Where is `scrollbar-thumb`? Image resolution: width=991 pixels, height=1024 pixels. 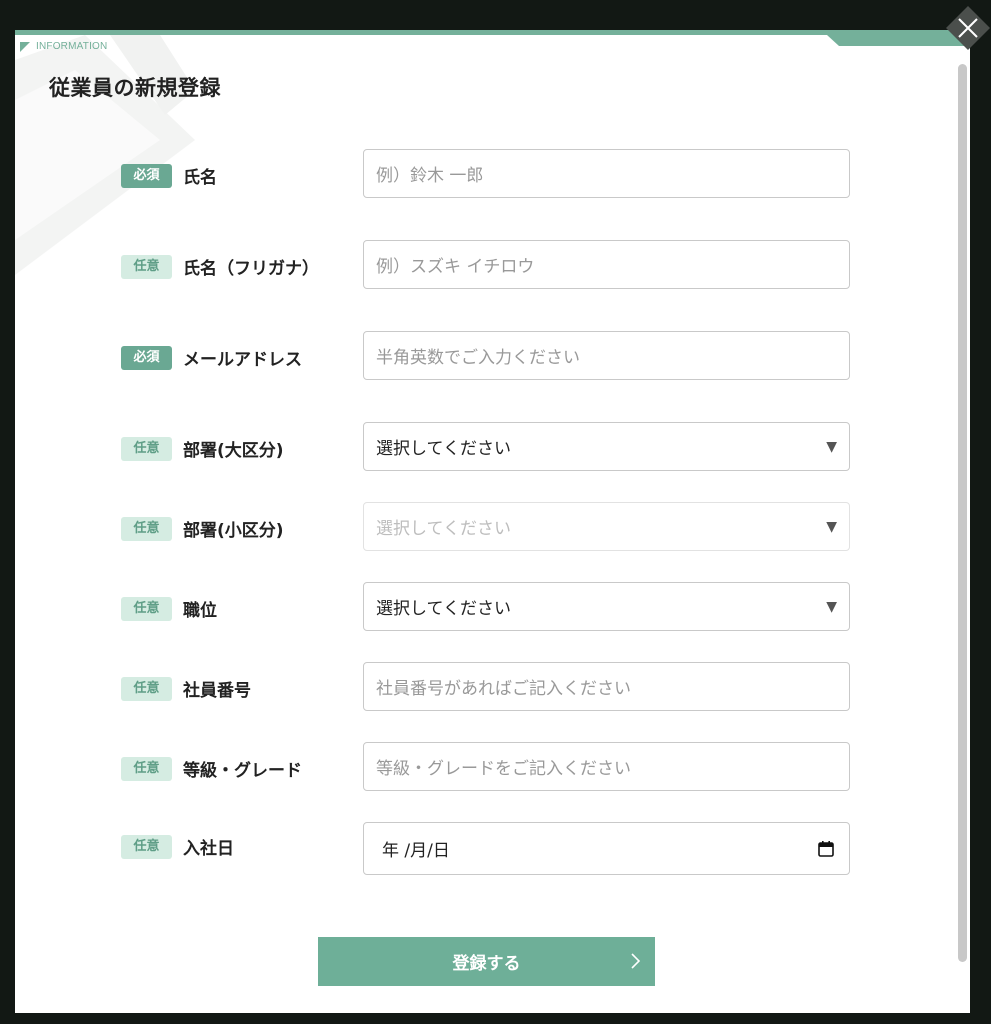 scrollbar-thumb is located at coordinates (962, 513).